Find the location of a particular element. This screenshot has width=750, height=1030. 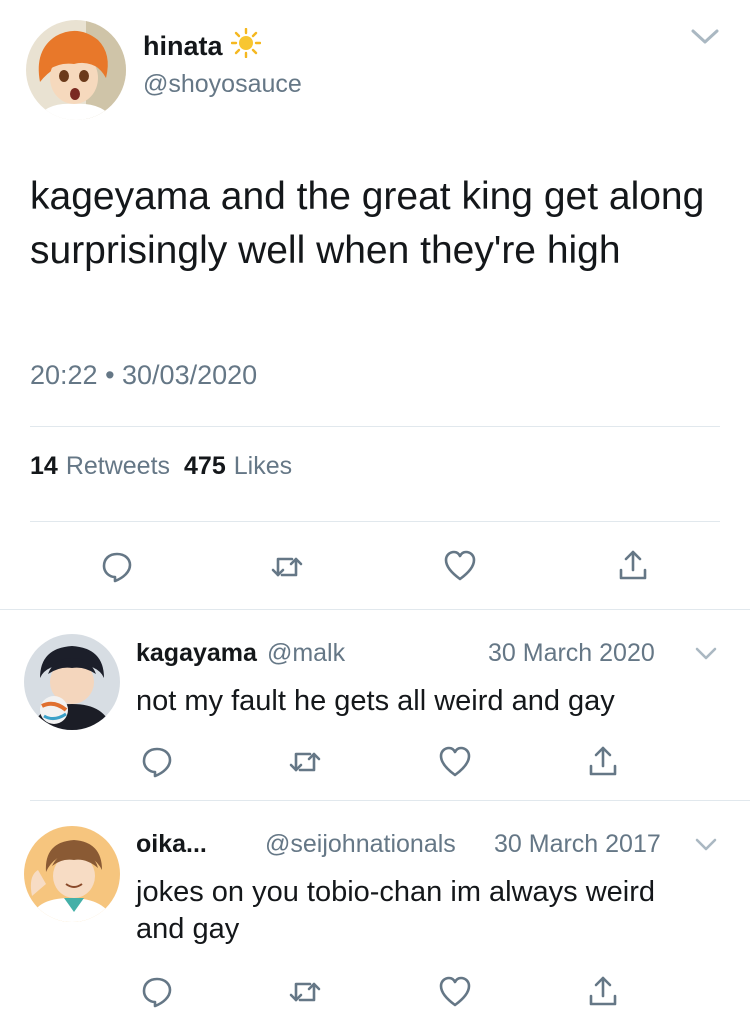

sun-icon is located at coordinates (245, 46).